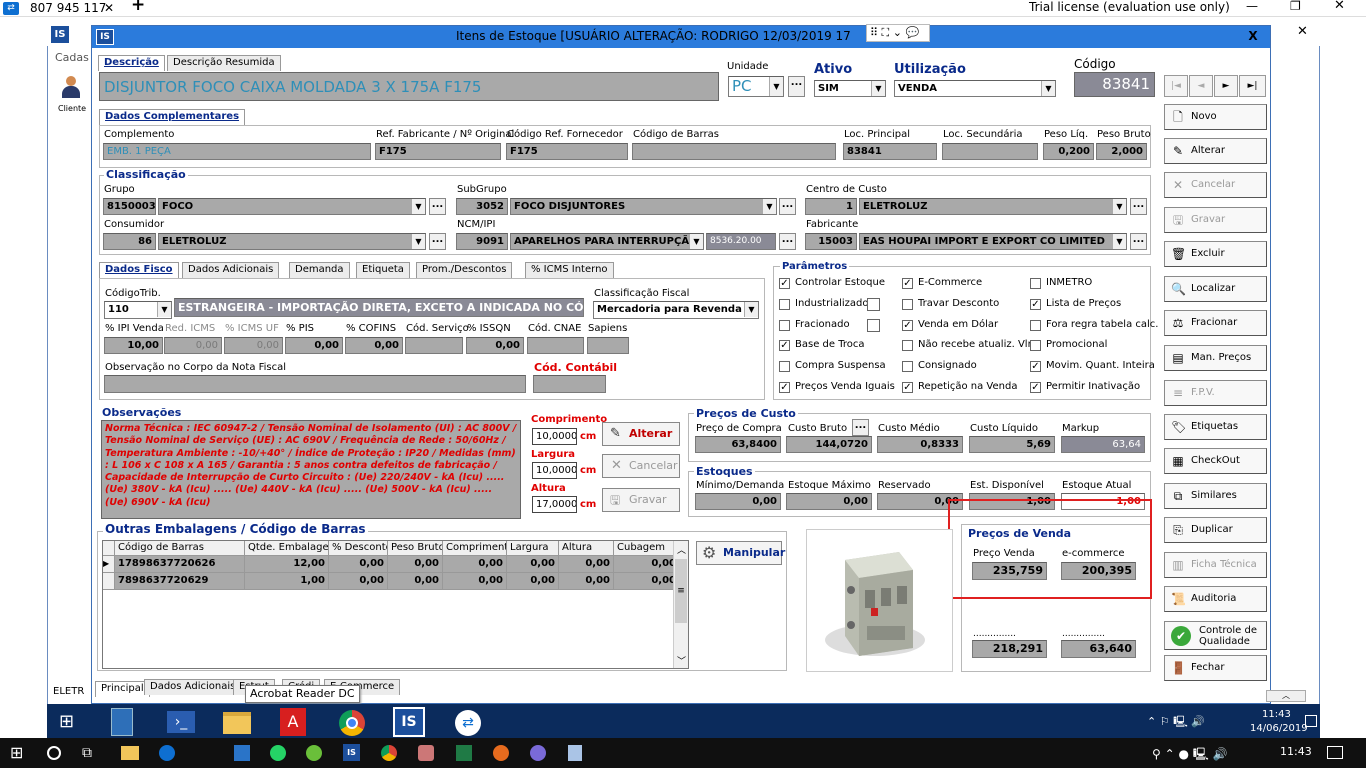 This screenshot has width=1366, height=768. I want to click on tab-descricao-resumida: Descrição Resumida, so click(224, 63).